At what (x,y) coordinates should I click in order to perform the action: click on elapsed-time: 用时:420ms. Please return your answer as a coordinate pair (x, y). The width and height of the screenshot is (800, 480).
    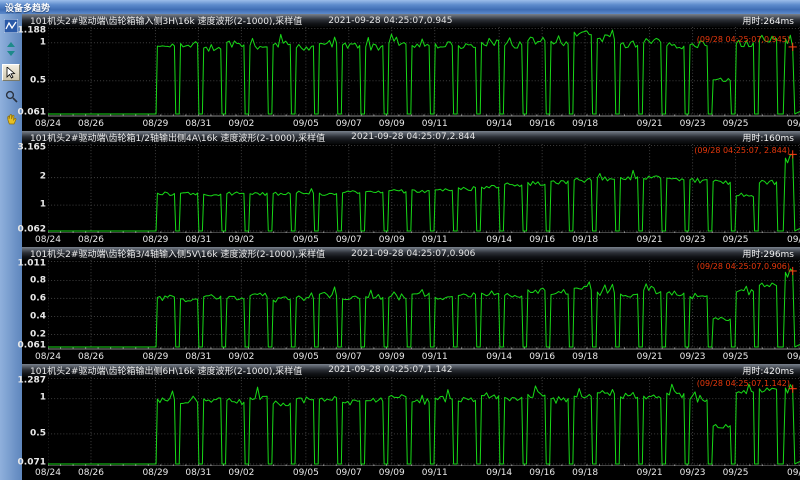
    Looking at the image, I should click on (768, 371).